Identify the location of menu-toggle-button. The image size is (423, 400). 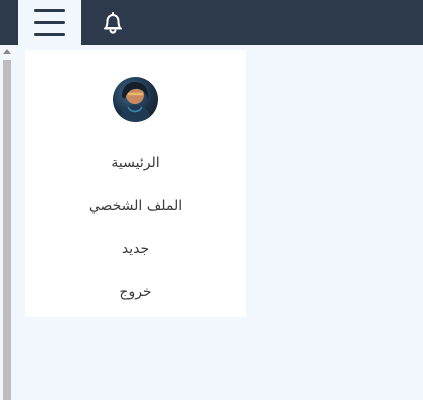
(49, 22).